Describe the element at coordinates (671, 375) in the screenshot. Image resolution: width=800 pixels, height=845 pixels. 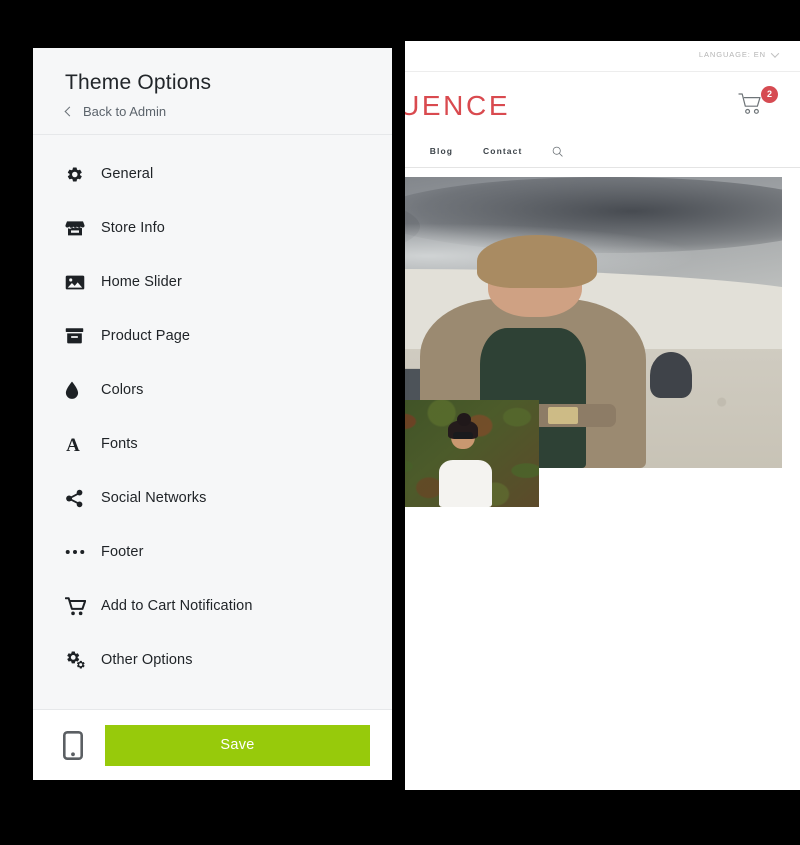
I see `hero-scooter-mirror` at that location.